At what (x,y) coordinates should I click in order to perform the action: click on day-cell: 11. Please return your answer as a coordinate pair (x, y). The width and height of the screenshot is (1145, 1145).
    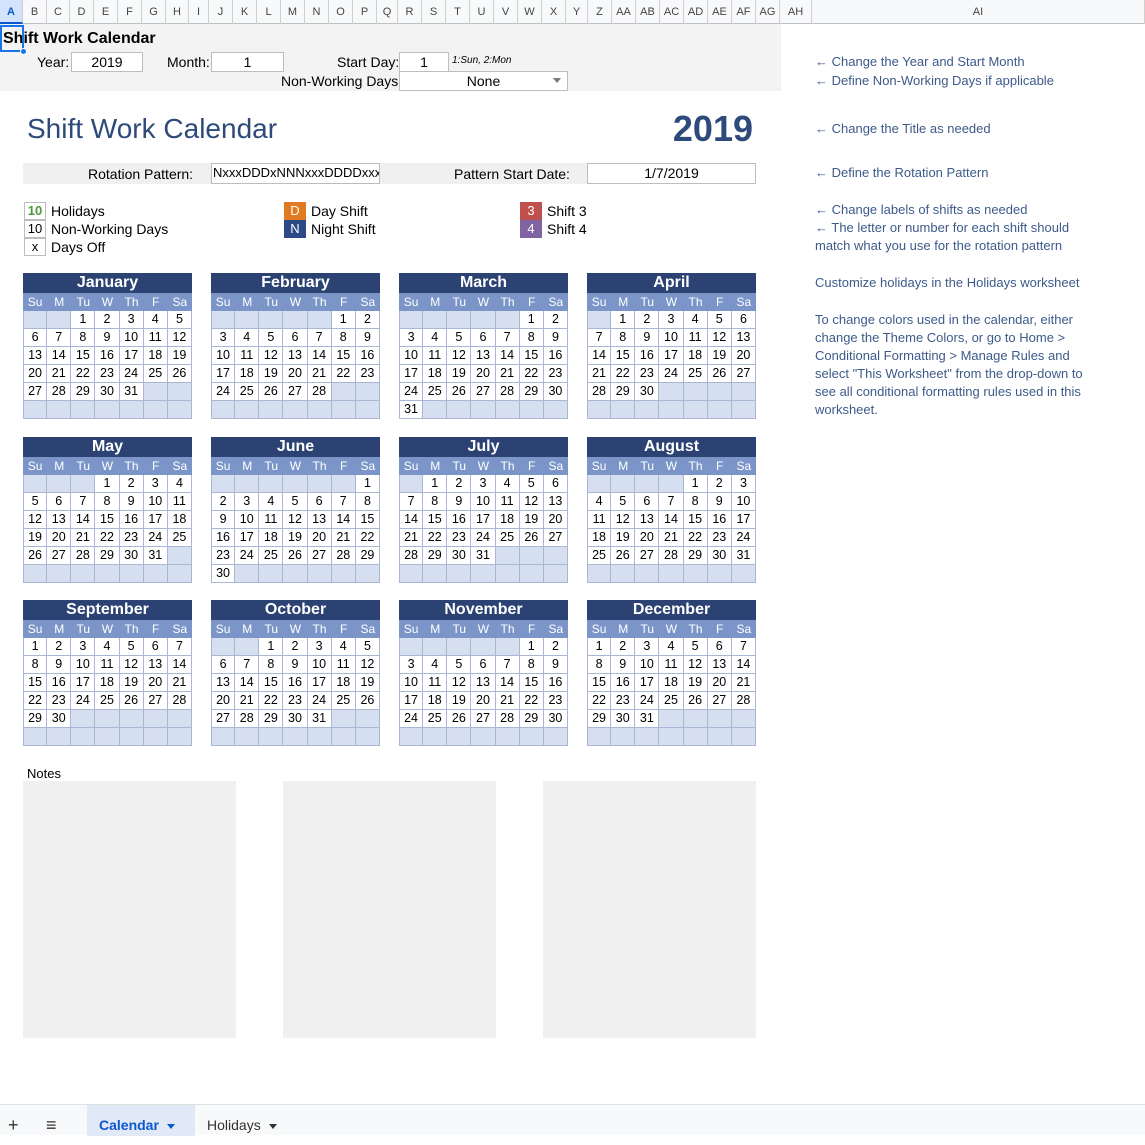
    Looking at the image, I should click on (271, 520).